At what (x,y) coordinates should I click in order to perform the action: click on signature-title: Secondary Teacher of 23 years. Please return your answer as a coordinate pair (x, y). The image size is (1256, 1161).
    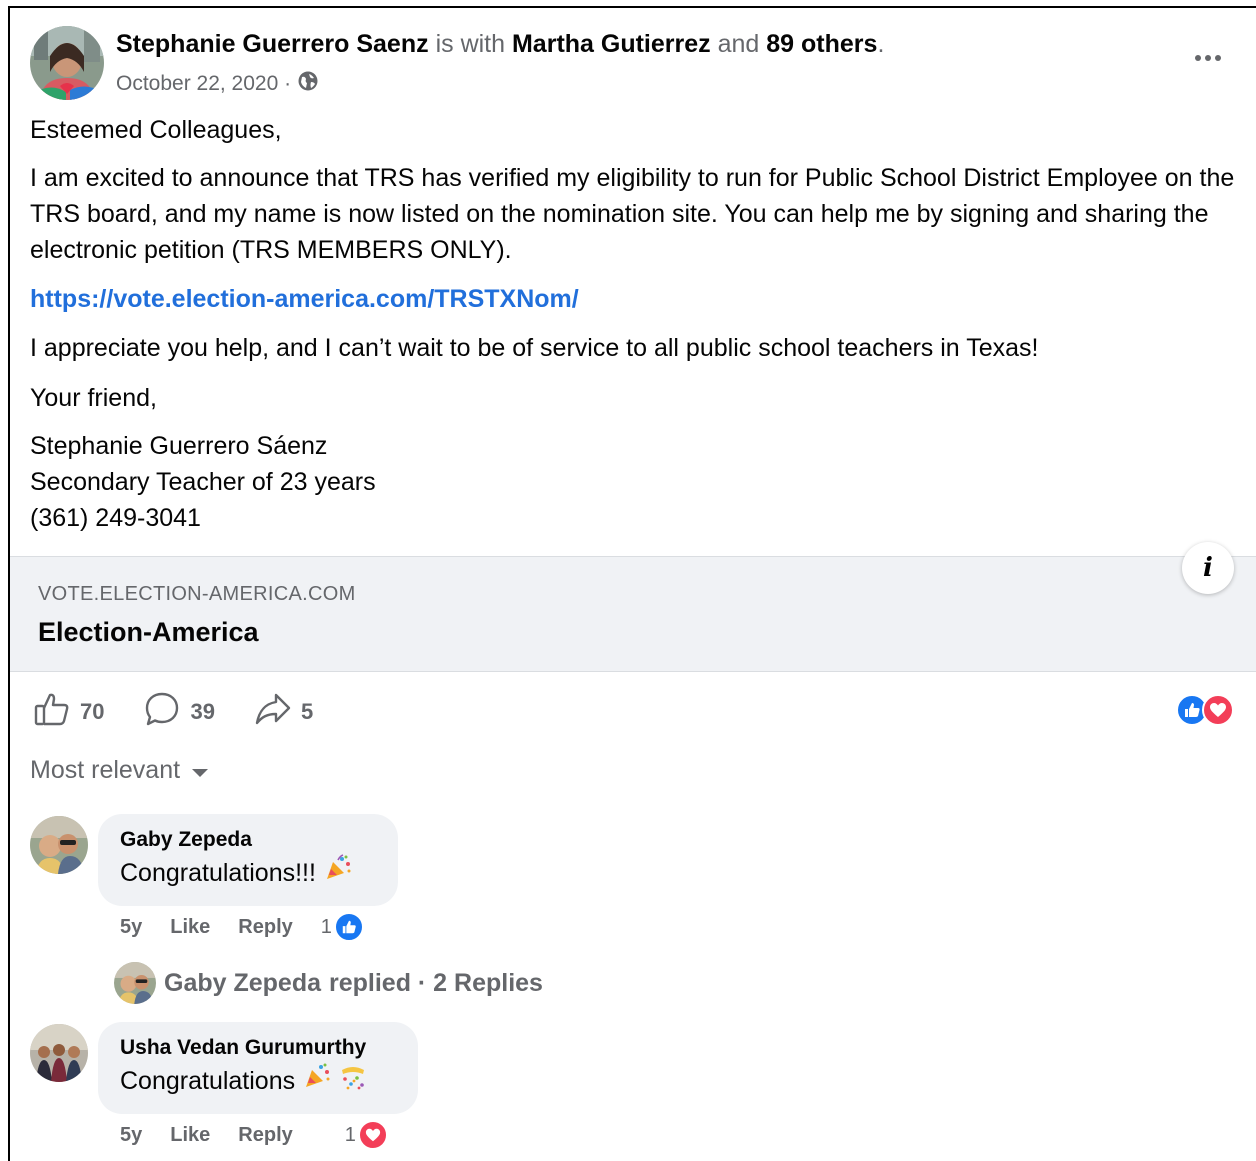
    Looking at the image, I should click on (203, 482).